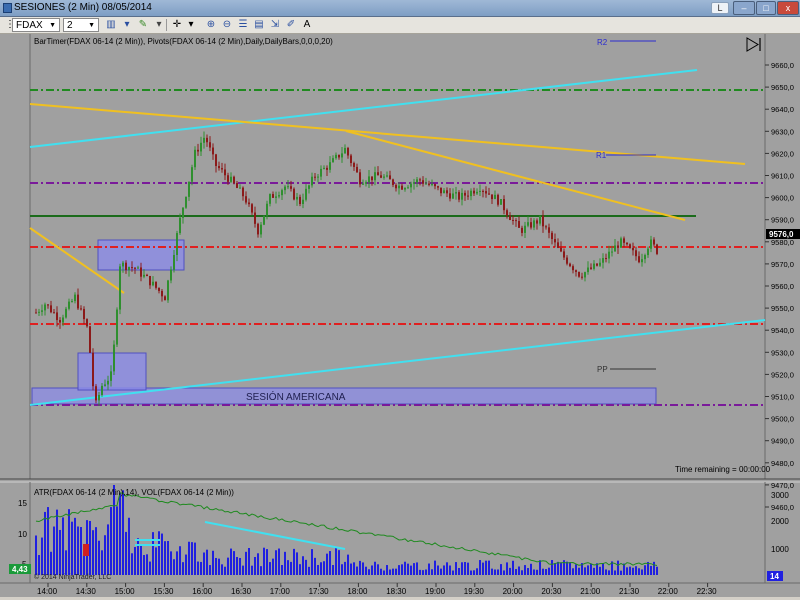 This screenshot has height=600, width=800. What do you see at coordinates (81, 31) in the screenshot?
I see `interval-selector: 2 Min▼` at bounding box center [81, 31].